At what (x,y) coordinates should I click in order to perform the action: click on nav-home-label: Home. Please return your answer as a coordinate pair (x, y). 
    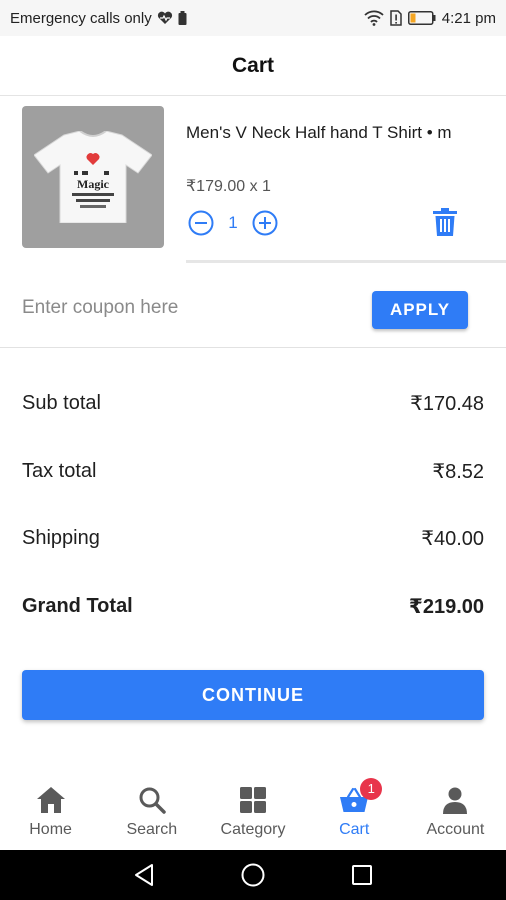
    Looking at the image, I should click on (50, 829).